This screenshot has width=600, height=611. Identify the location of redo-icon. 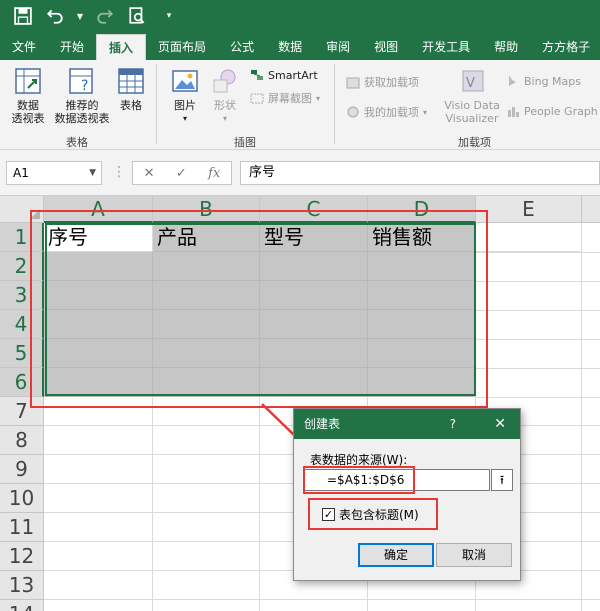
(105, 16).